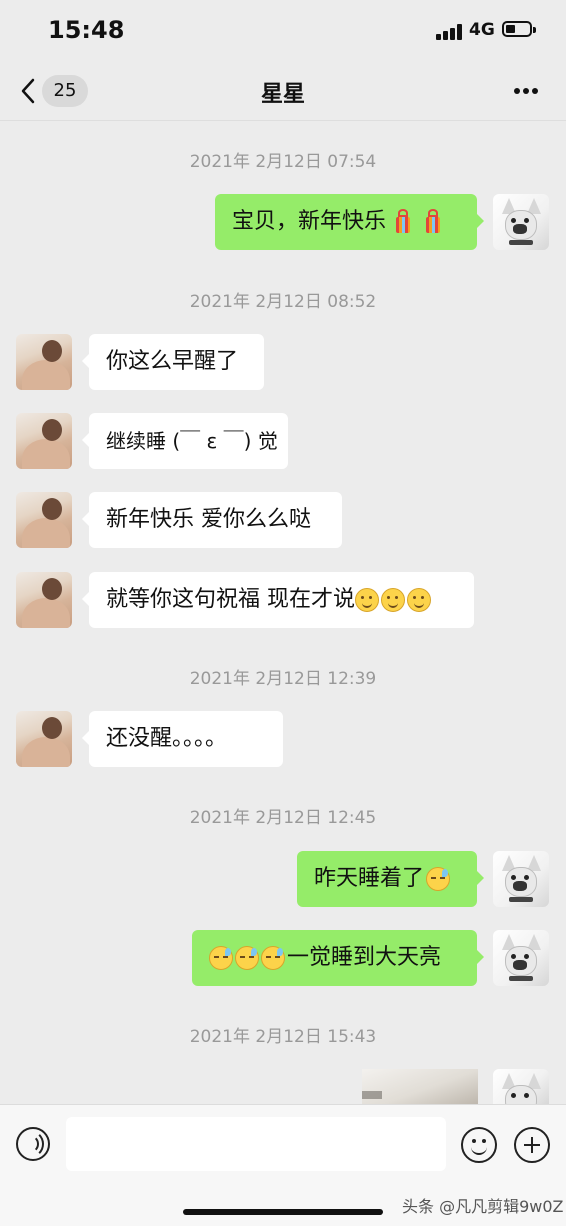 This screenshot has height=1226, width=566. I want to click on message-bubble-outgoing: 宝贝，新年快乐, so click(349, 222).